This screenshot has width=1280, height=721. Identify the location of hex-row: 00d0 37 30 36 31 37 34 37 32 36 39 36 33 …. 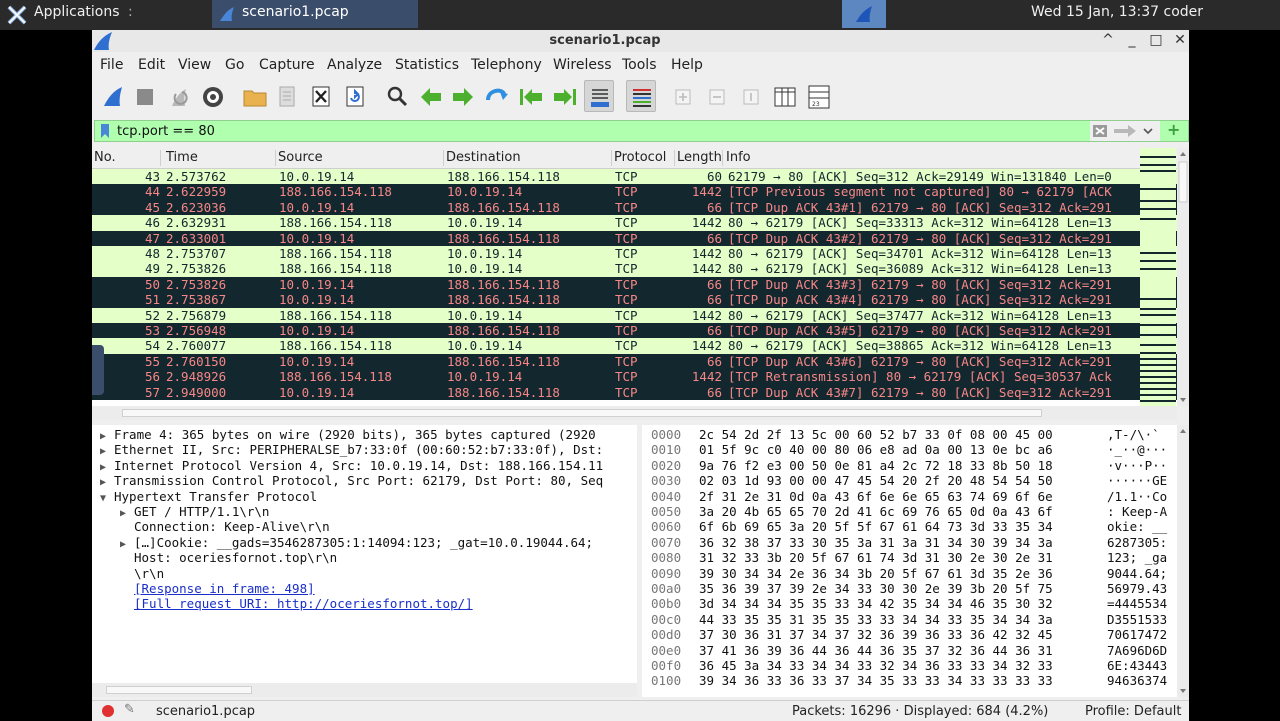
(909, 634).